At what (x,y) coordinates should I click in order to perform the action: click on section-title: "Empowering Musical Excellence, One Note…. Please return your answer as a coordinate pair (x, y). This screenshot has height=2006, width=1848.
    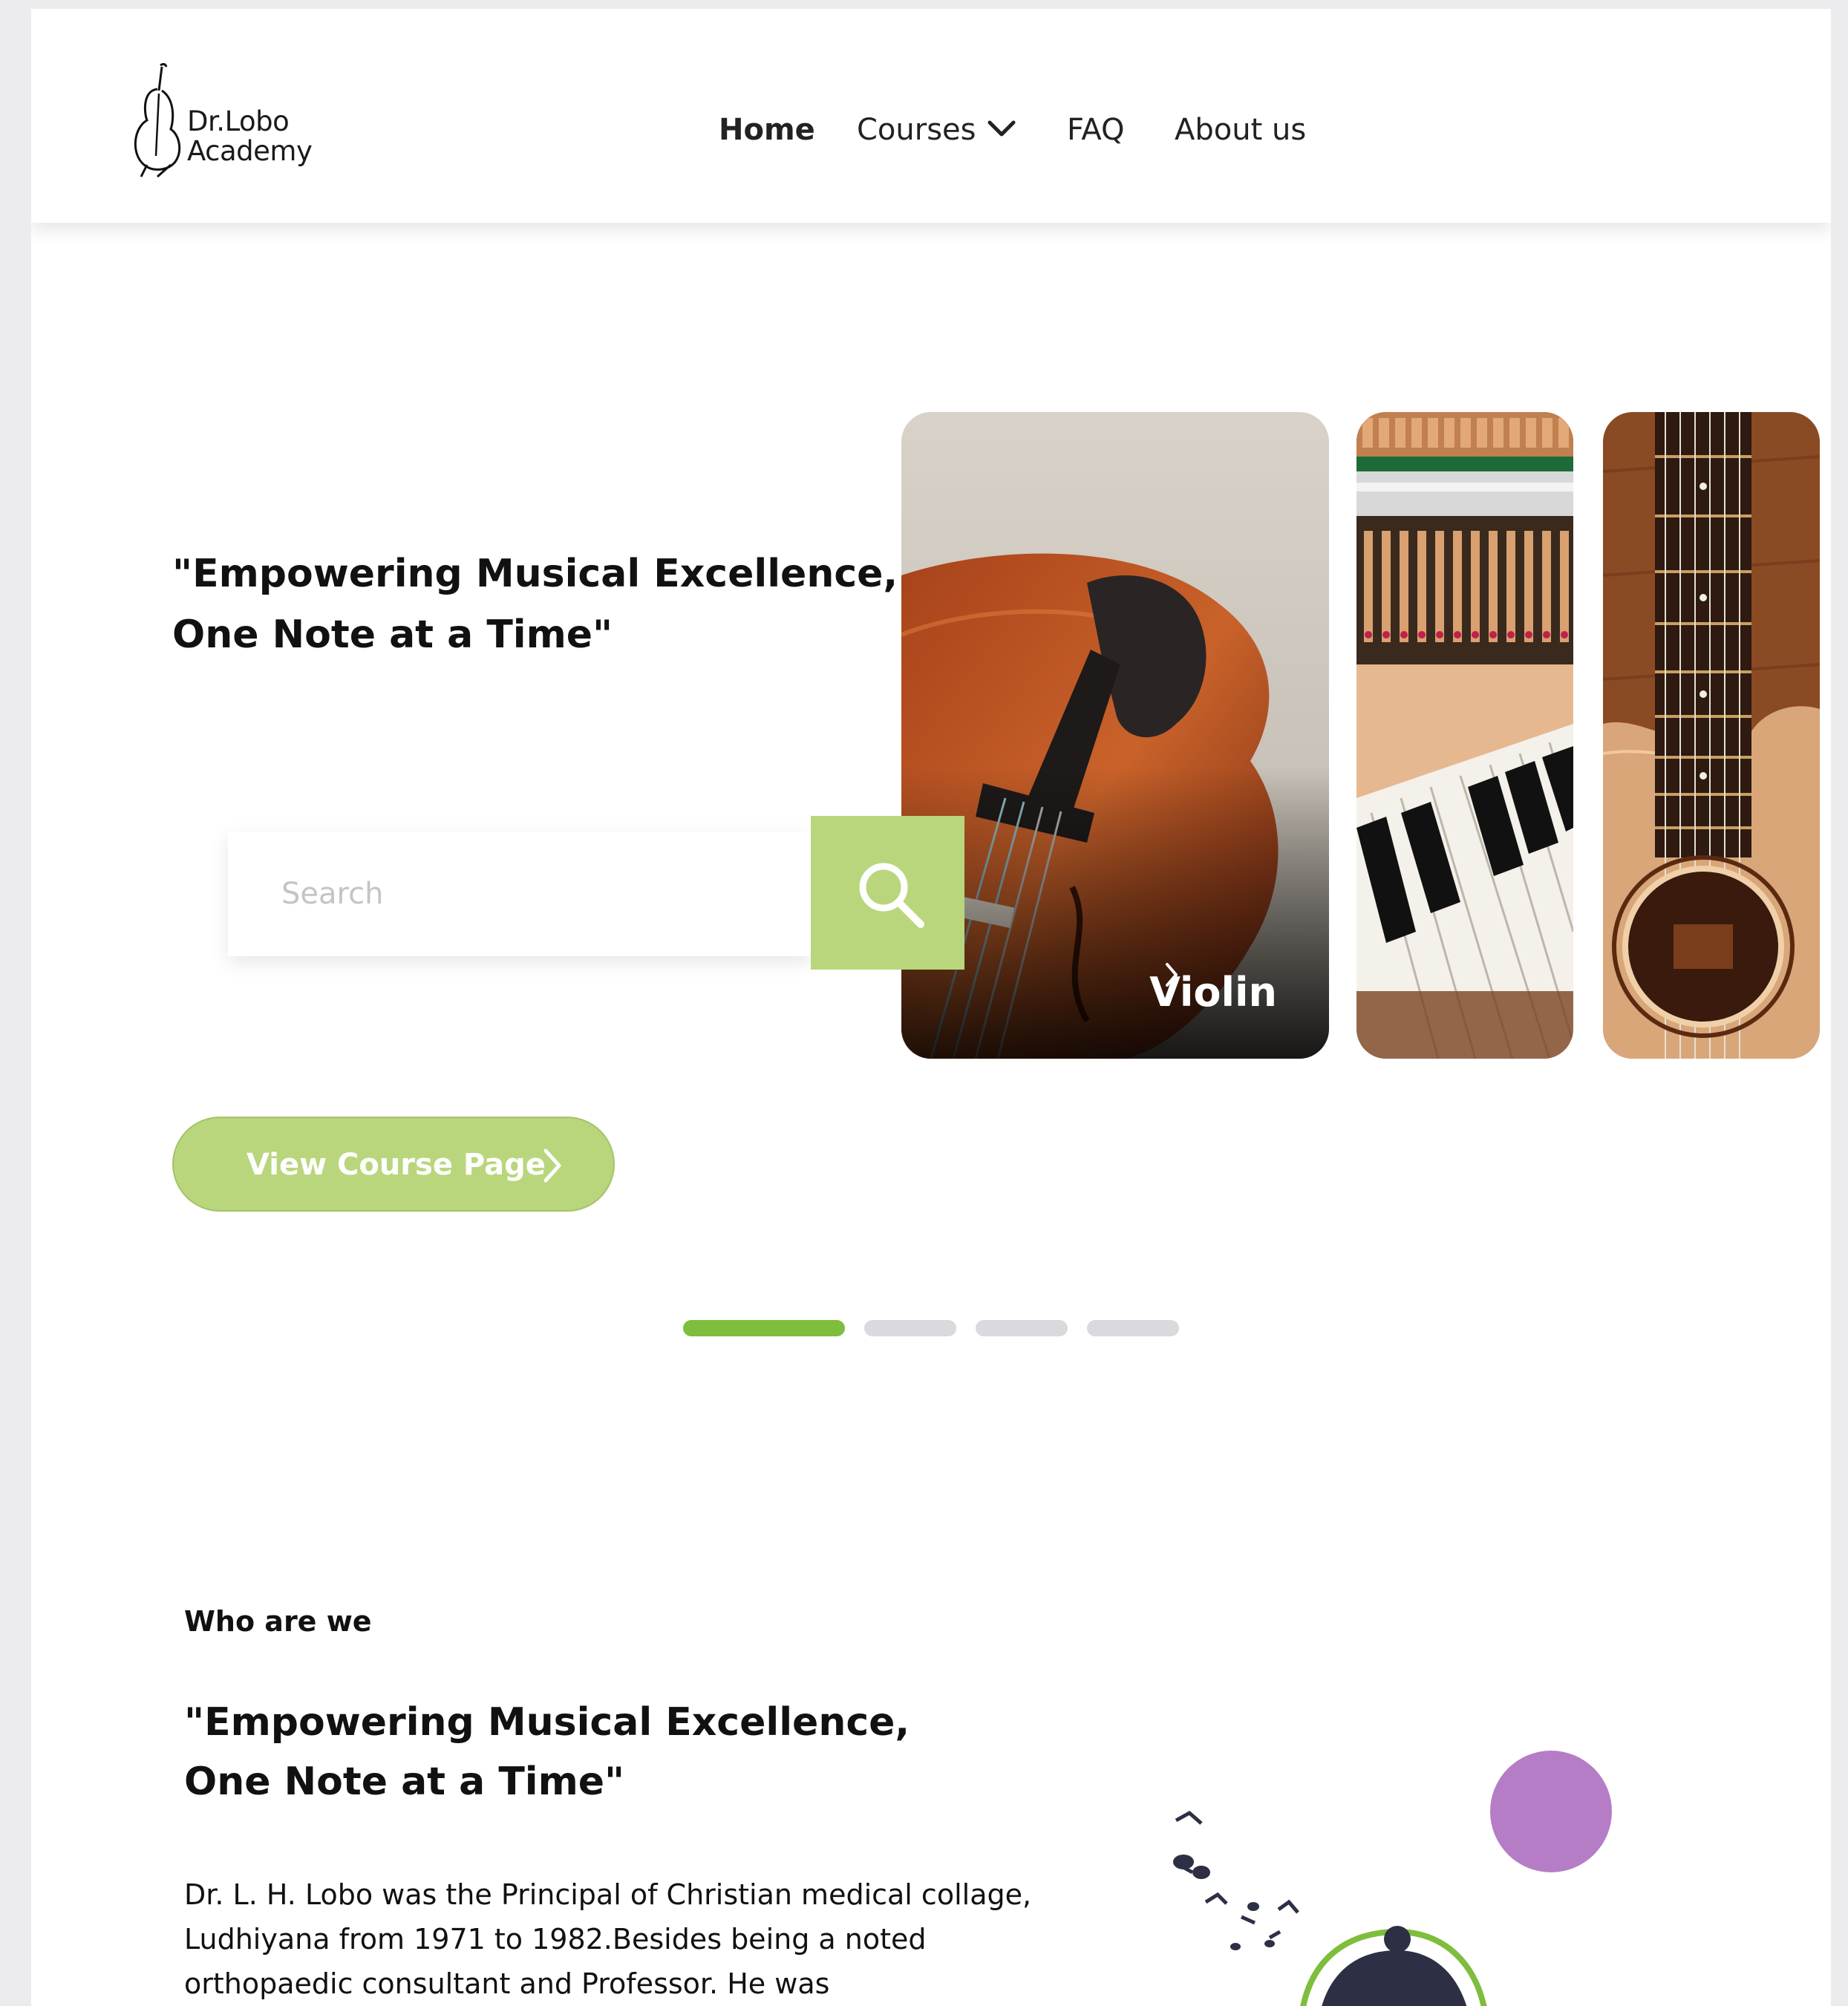
    Looking at the image, I should click on (592, 1752).